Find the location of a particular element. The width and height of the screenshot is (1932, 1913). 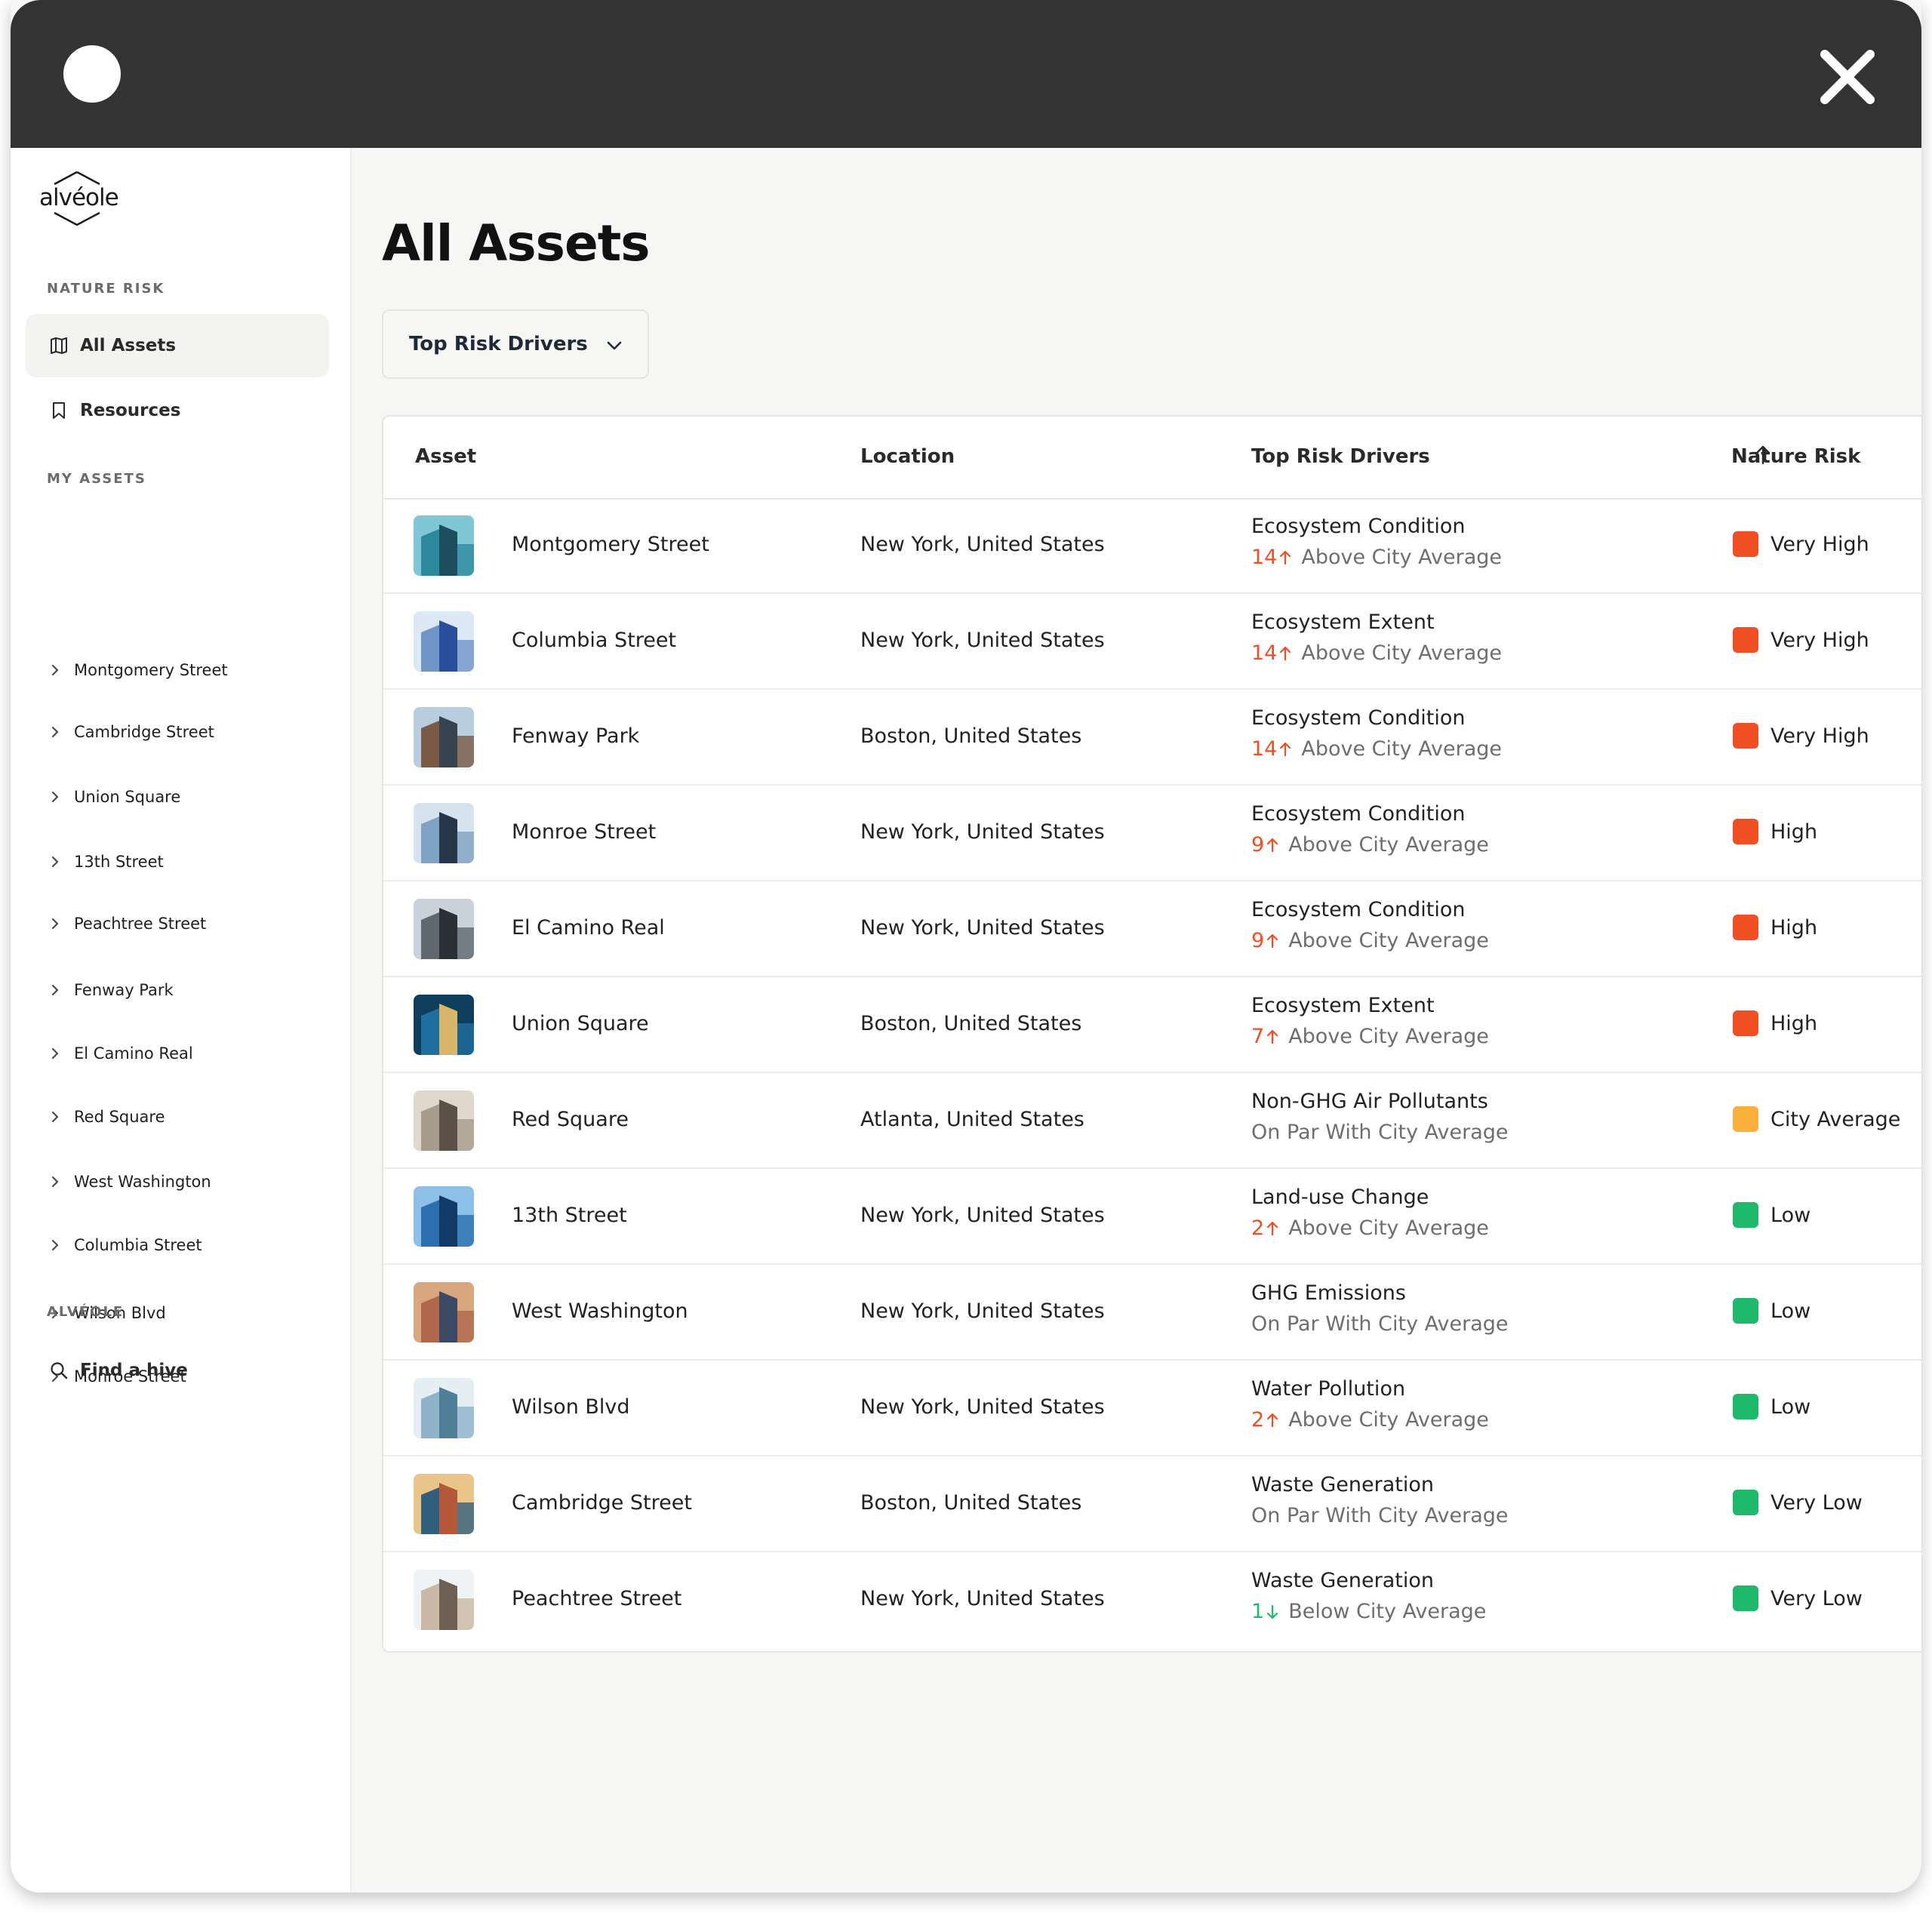

sidebar-asset-link: Red Square is located at coordinates (194, 1117).